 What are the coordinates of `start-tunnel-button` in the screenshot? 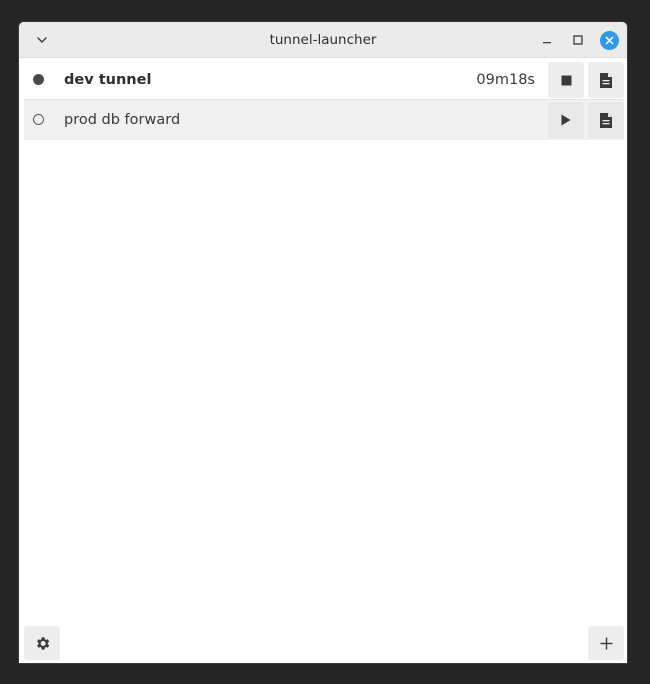 It's located at (566, 120).